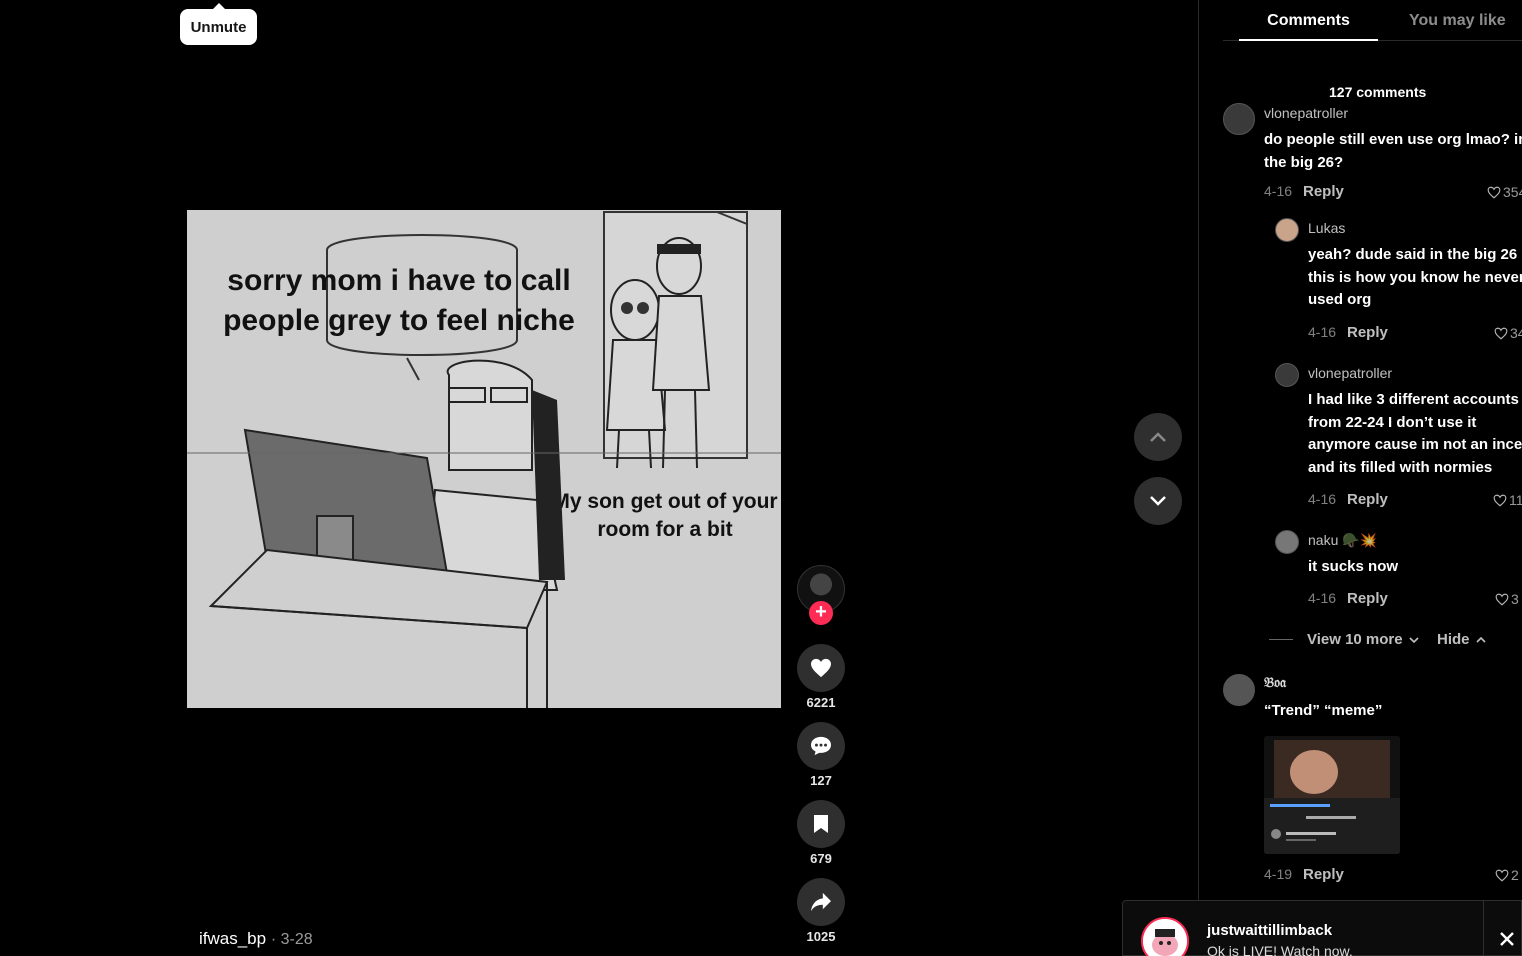 The image size is (1522, 956). I want to click on comment-like-button: 34, so click(1508, 333).